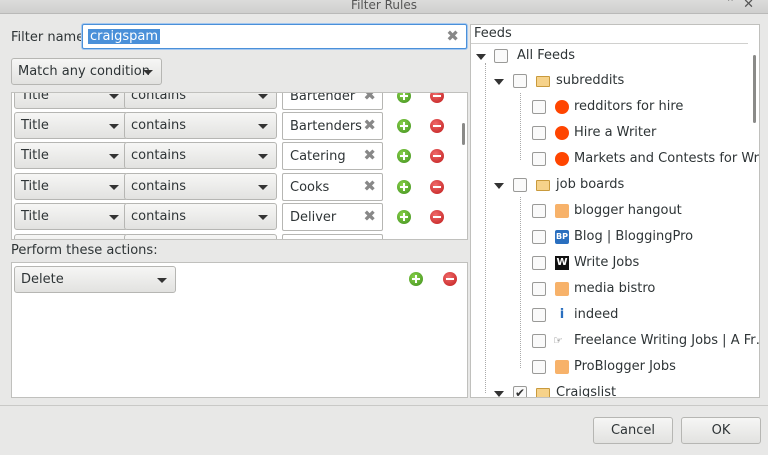  Describe the element at coordinates (611, 133) in the screenshot. I see `feed-row: Hire a Writer` at that location.